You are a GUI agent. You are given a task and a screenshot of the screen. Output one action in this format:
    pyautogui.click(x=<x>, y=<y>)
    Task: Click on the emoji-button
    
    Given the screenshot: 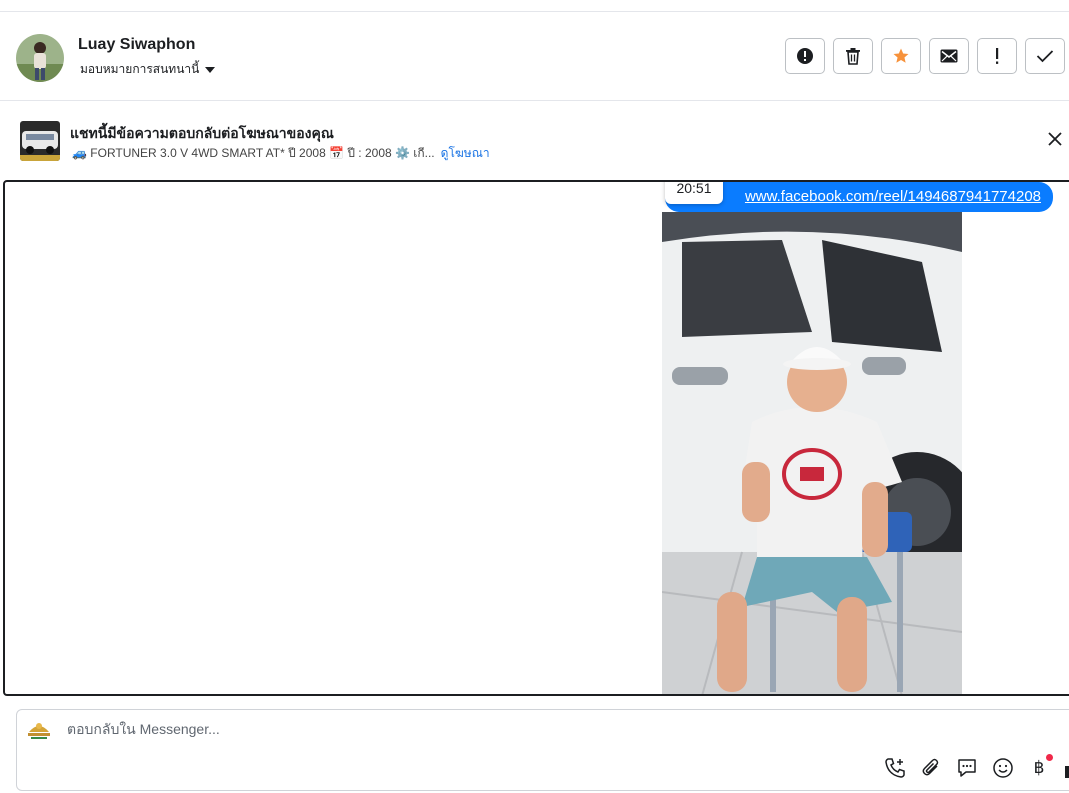 What is the action you would take?
    pyautogui.click(x=1003, y=768)
    